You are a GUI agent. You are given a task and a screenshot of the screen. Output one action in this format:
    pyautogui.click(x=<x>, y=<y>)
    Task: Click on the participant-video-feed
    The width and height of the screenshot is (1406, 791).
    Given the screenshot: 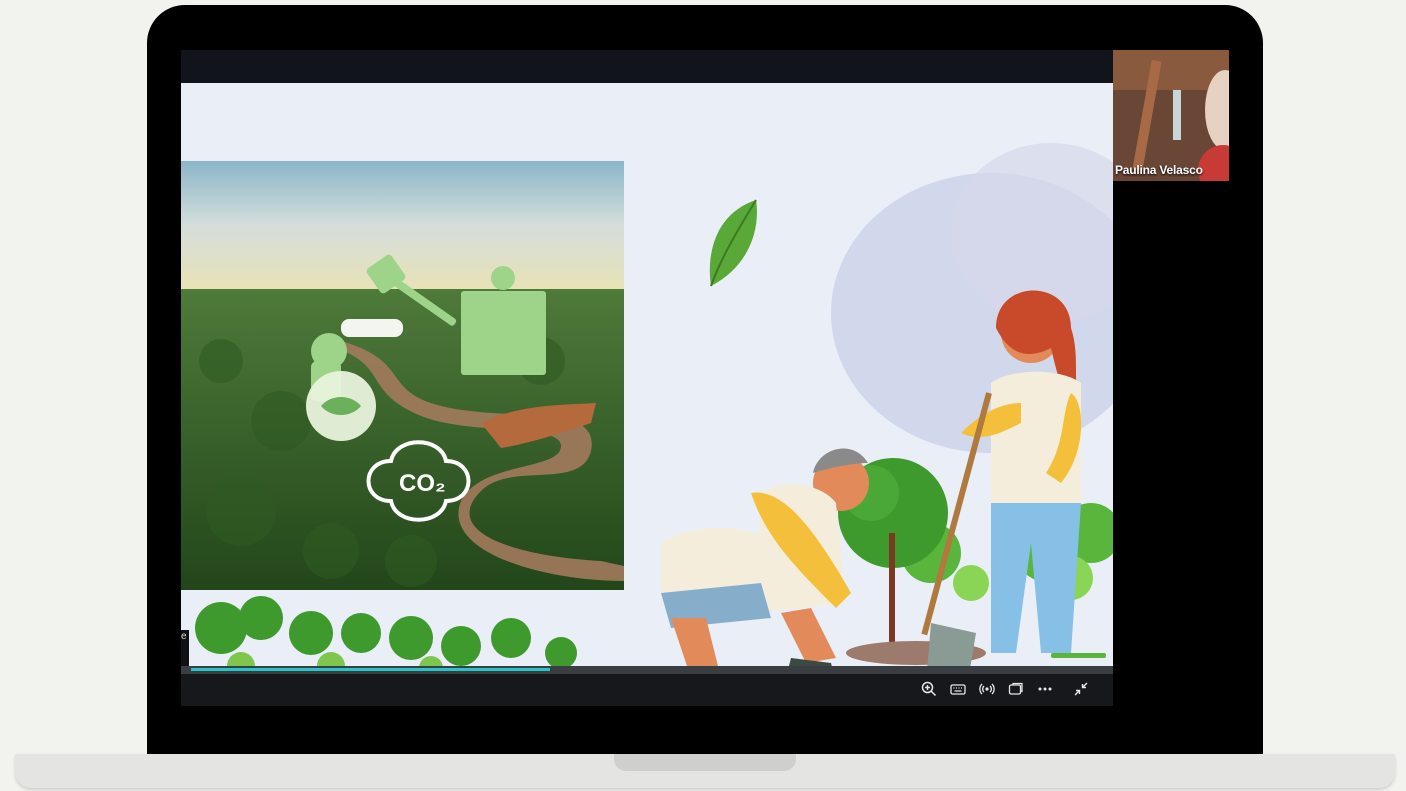 What is the action you would take?
    pyautogui.click(x=1171, y=115)
    